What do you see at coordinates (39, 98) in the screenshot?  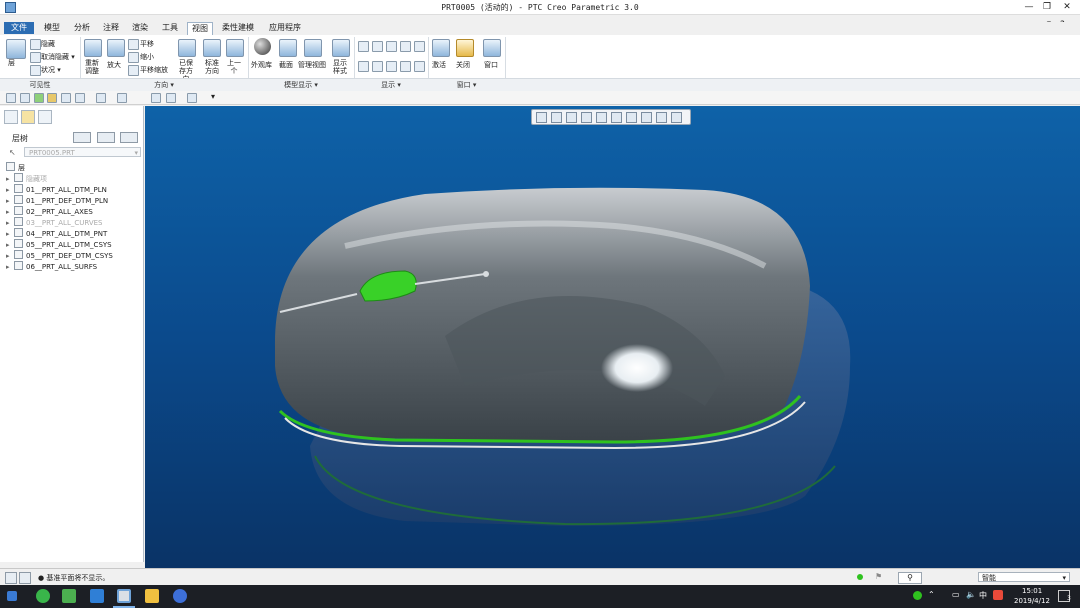 I see `regenerate-icon` at bounding box center [39, 98].